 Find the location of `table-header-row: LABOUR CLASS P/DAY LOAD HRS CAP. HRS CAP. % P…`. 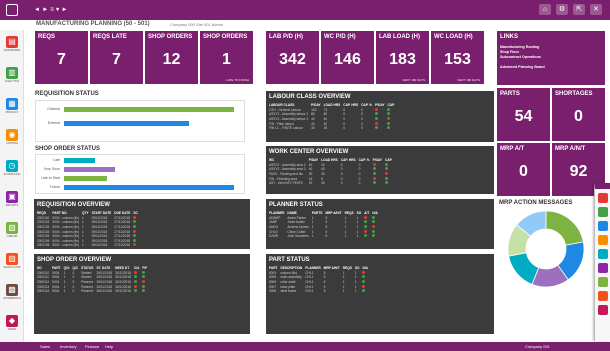

table-header-row: LABOUR CLASS P/DAY LOAD HRS CAP. HRS CAP. % P… is located at coordinates (333, 105).